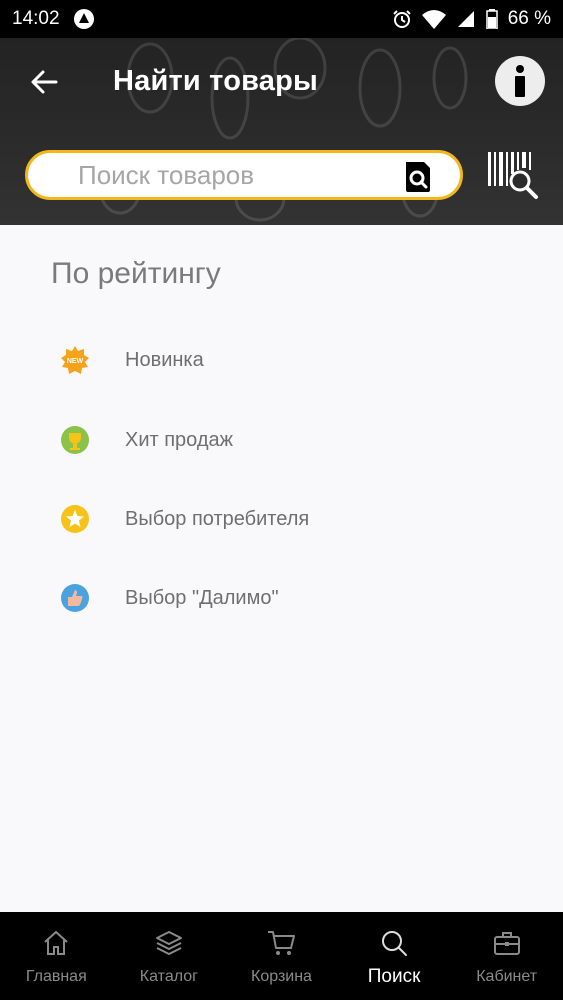 This screenshot has width=563, height=1000. I want to click on tab-search: Поиск, so click(394, 956).